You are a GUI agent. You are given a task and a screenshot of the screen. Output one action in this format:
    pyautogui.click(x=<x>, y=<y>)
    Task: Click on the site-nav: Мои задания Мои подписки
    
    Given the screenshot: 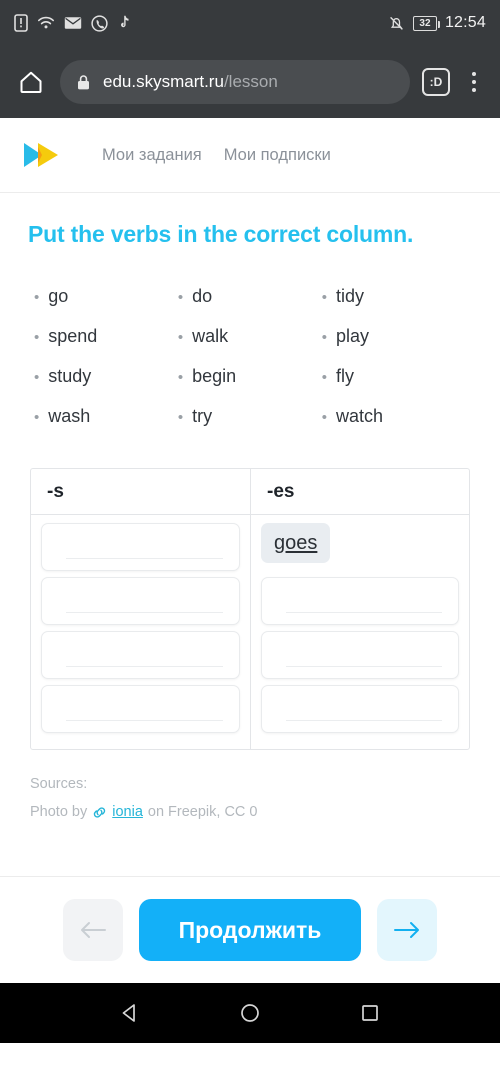 What is the action you would take?
    pyautogui.click(x=216, y=155)
    